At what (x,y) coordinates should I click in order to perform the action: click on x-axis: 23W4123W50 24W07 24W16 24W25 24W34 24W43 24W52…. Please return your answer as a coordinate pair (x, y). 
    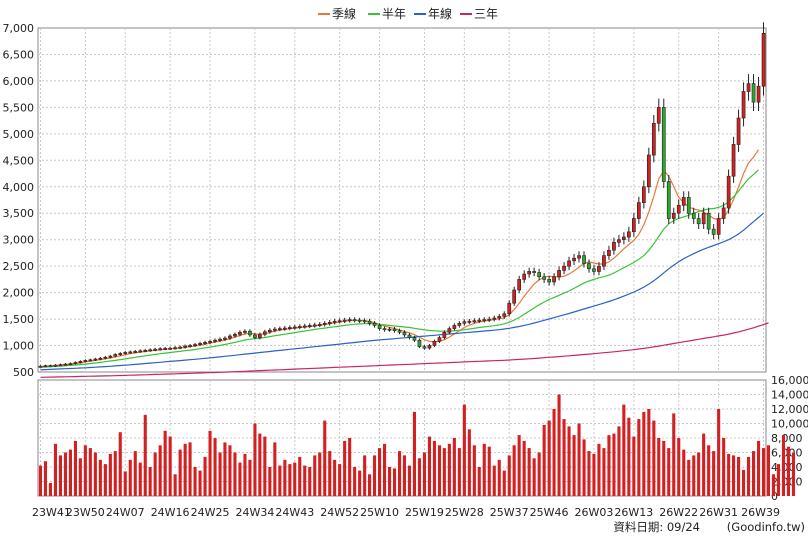
    Looking at the image, I should click on (406, 512).